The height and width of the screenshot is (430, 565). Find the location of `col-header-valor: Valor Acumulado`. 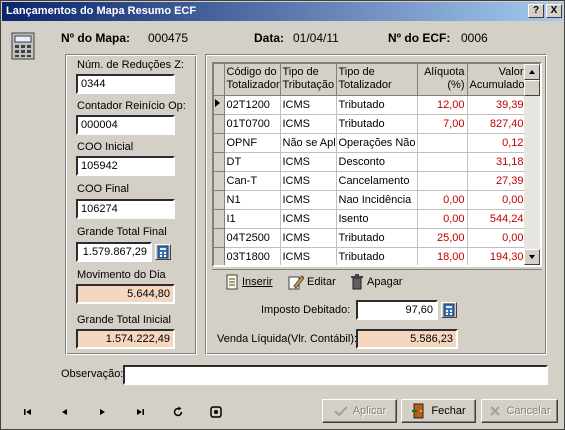

col-header-valor: Valor Acumulado is located at coordinates (497, 80).